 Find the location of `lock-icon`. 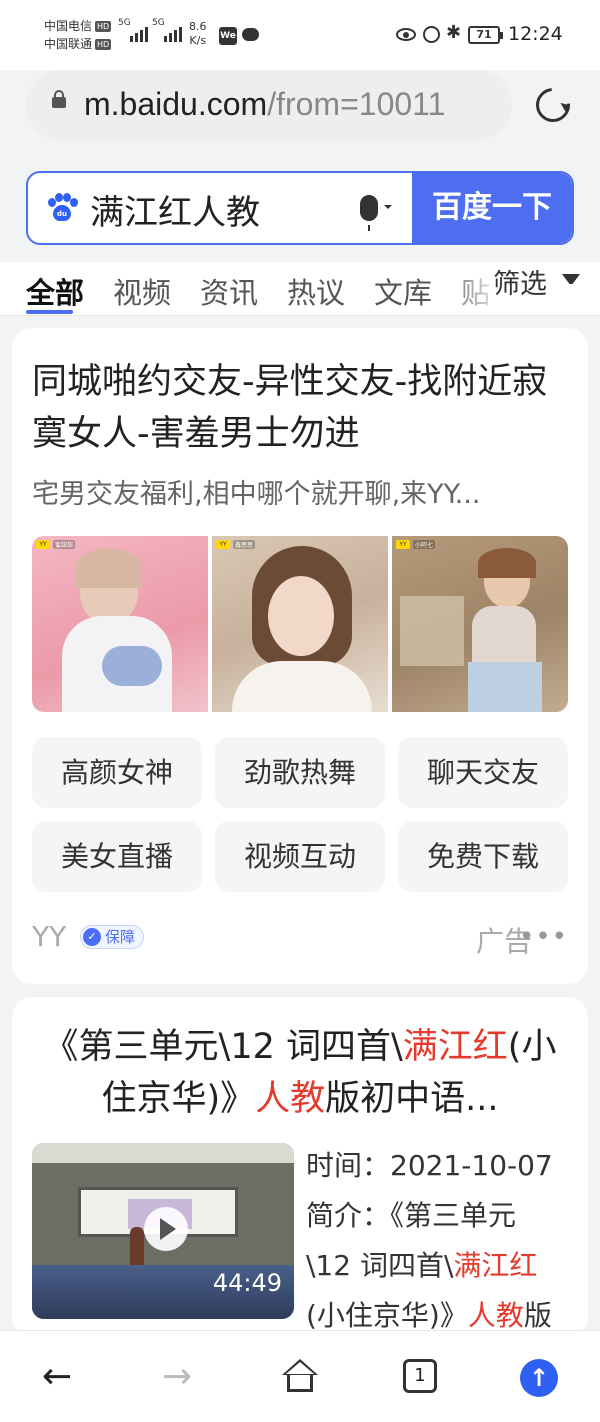

lock-icon is located at coordinates (59, 99).